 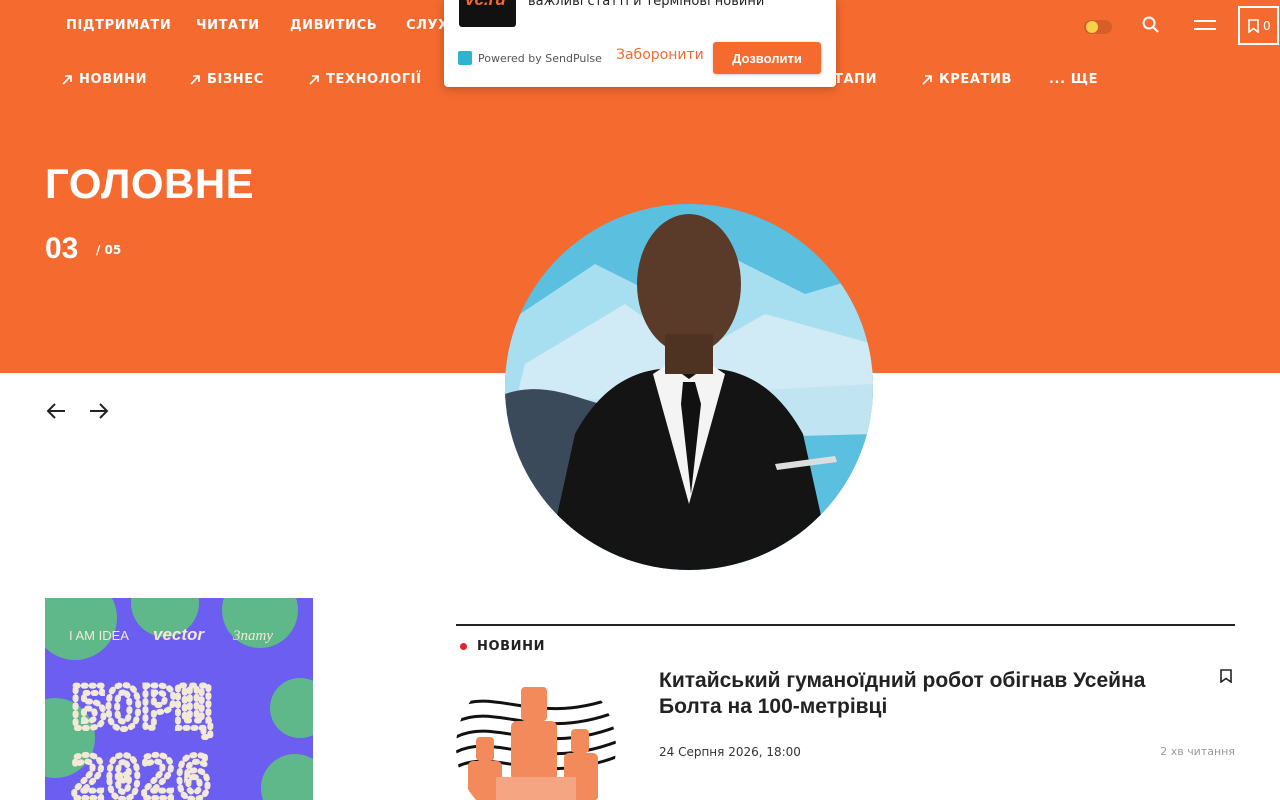 I want to click on category-business-label: БІЗНЕС, so click(x=235, y=79).